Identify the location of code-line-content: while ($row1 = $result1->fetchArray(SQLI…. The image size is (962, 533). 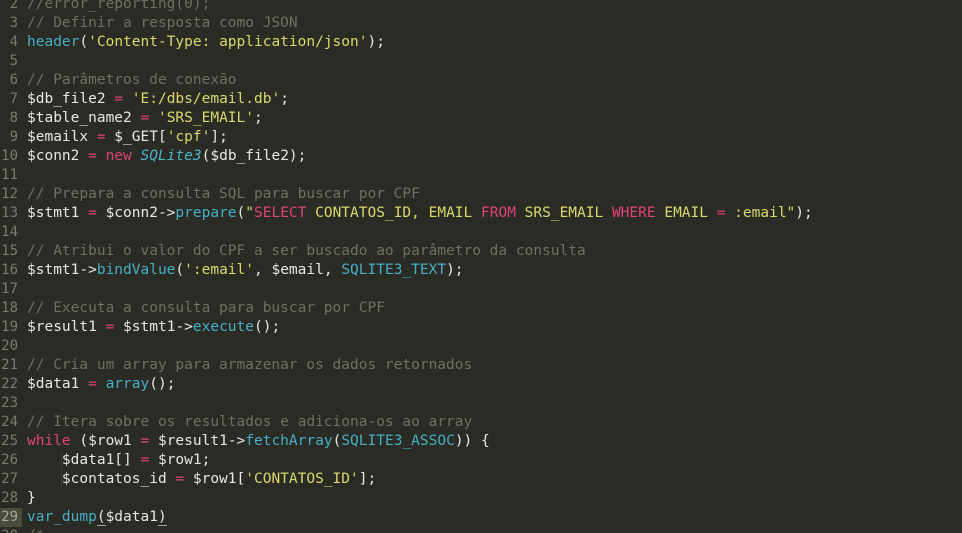
(492, 441).